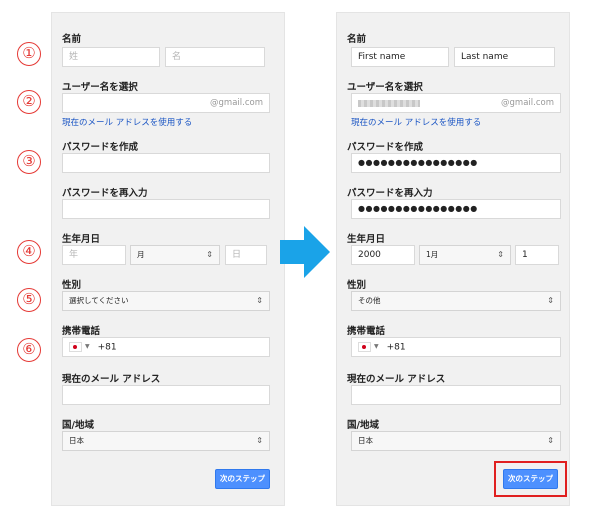 The height and width of the screenshot is (515, 600). I want to click on gender-select: その他 ⇕, so click(456, 301).